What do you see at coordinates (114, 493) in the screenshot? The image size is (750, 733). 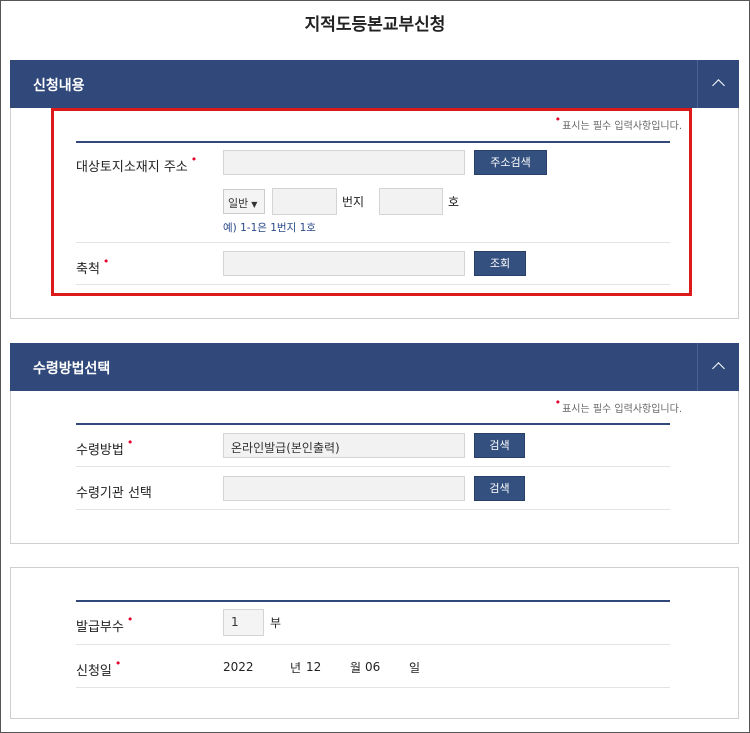 I see `receiving-agency-label: 수령기관 선택` at bounding box center [114, 493].